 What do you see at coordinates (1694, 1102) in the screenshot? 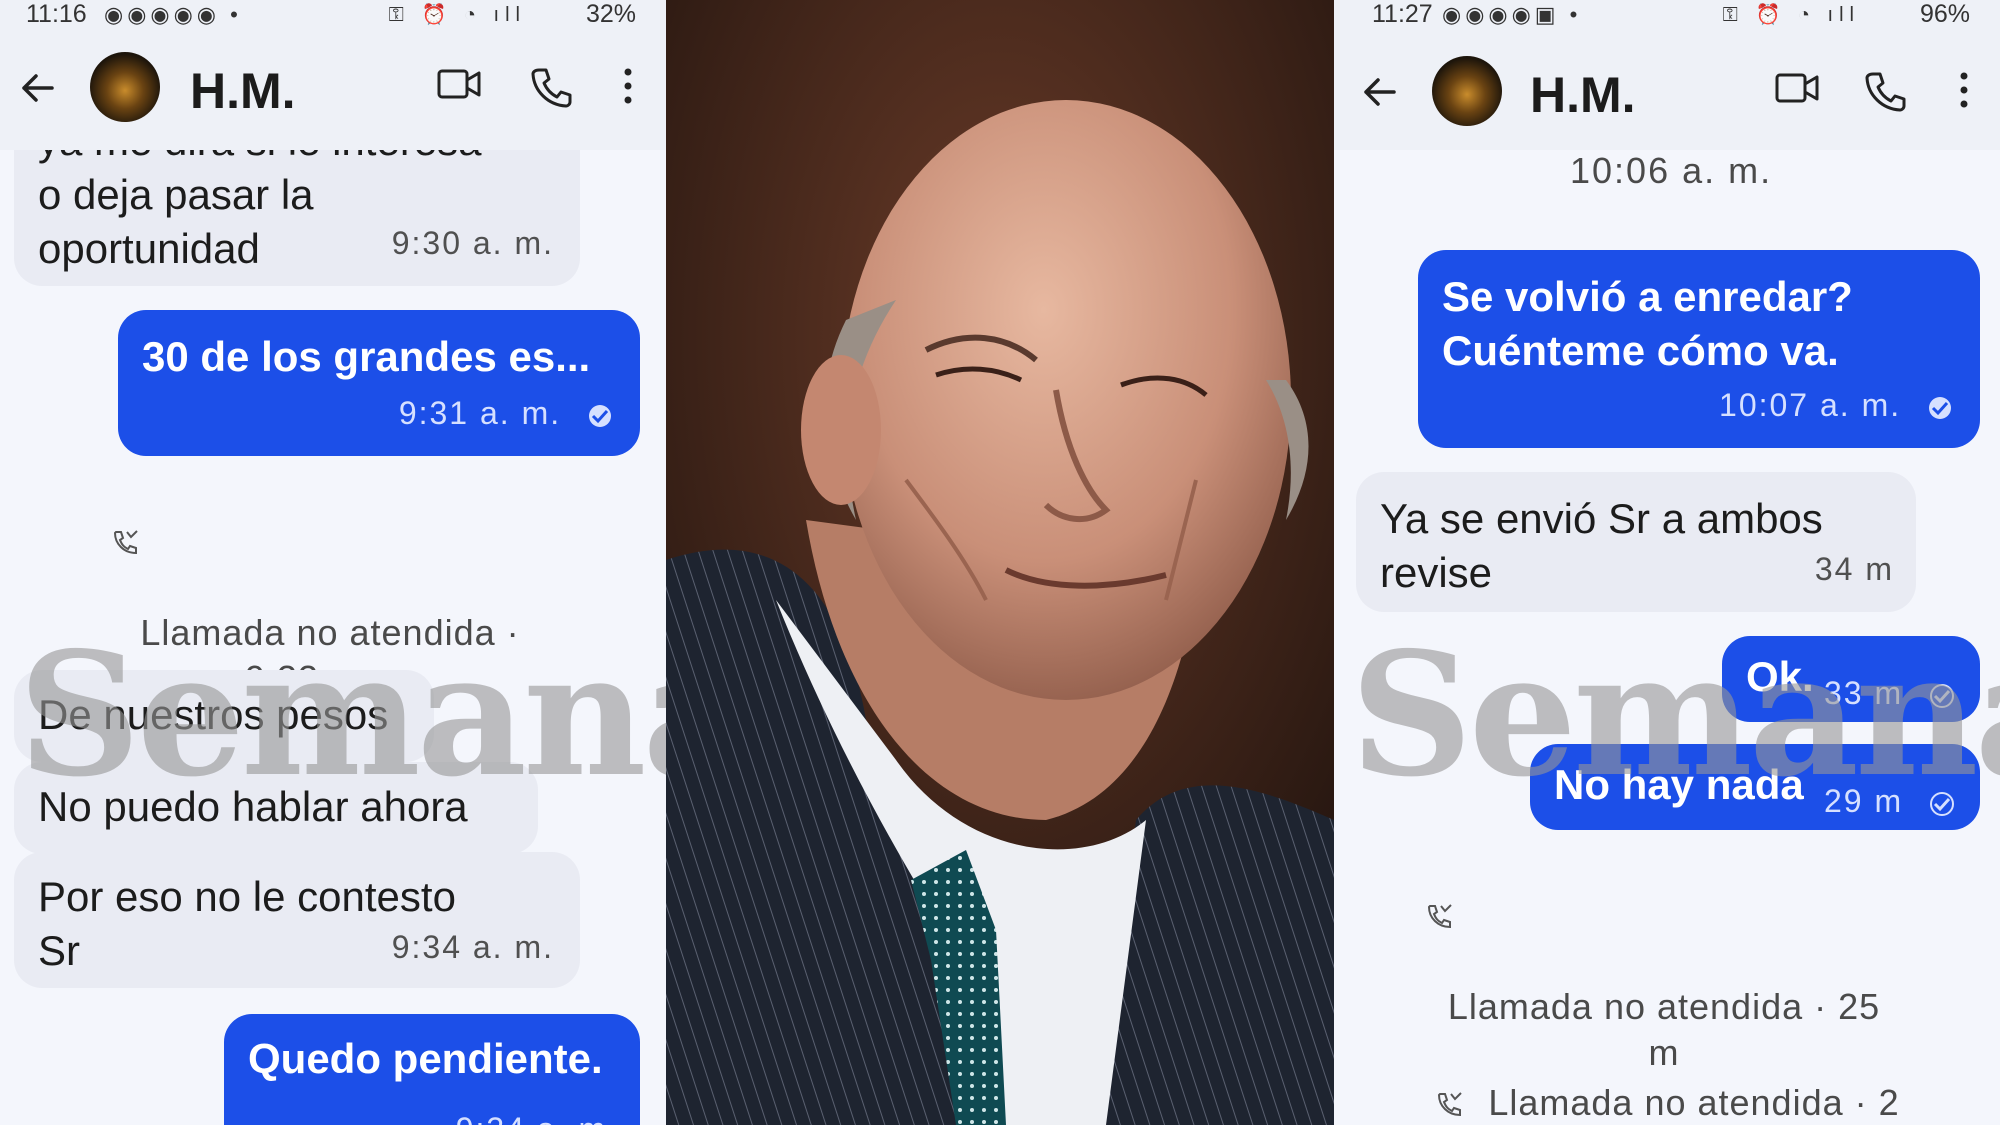
I see `missed-call-text: Llamada no atendida · 2` at bounding box center [1694, 1102].